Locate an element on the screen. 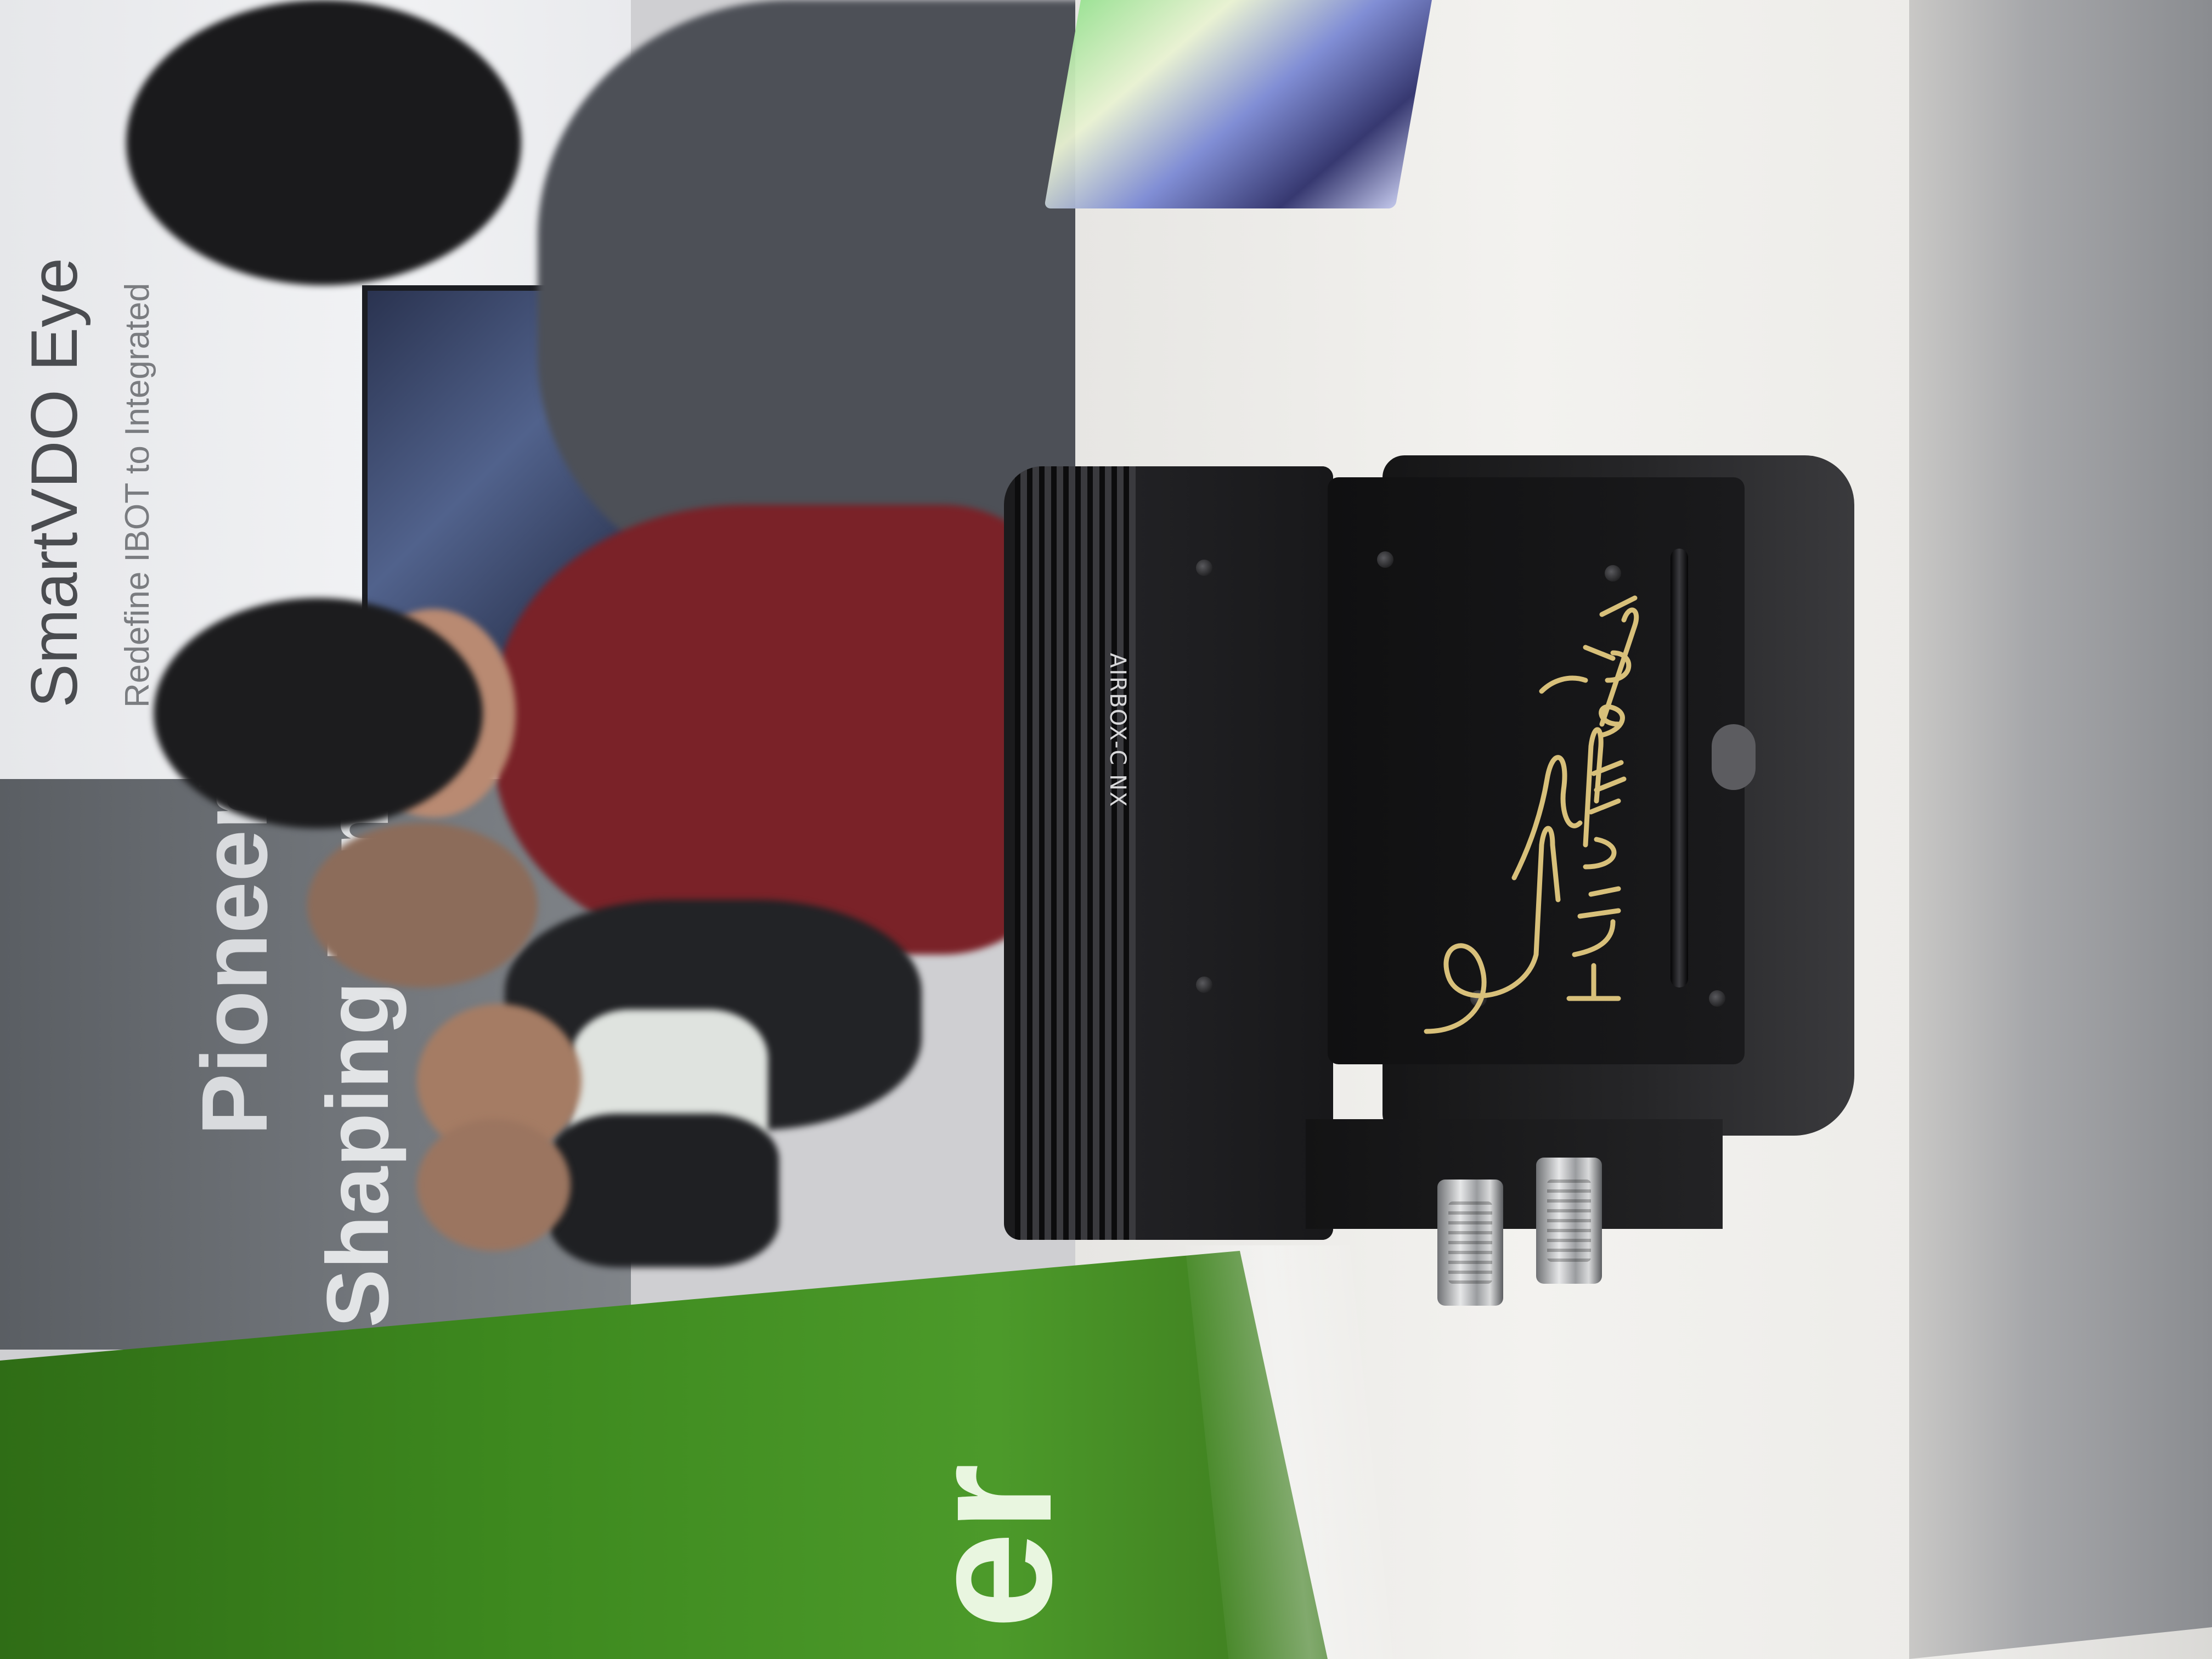  device-io-side is located at coordinates (1514, 1174).